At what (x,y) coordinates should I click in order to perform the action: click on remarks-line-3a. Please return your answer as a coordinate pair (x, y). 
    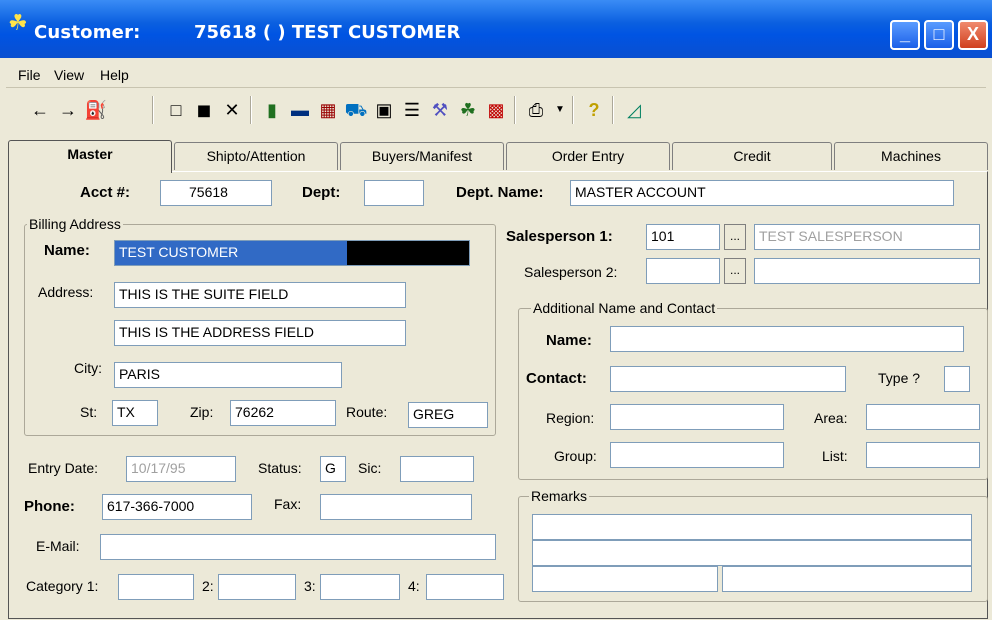
    Looking at the image, I should click on (625, 579).